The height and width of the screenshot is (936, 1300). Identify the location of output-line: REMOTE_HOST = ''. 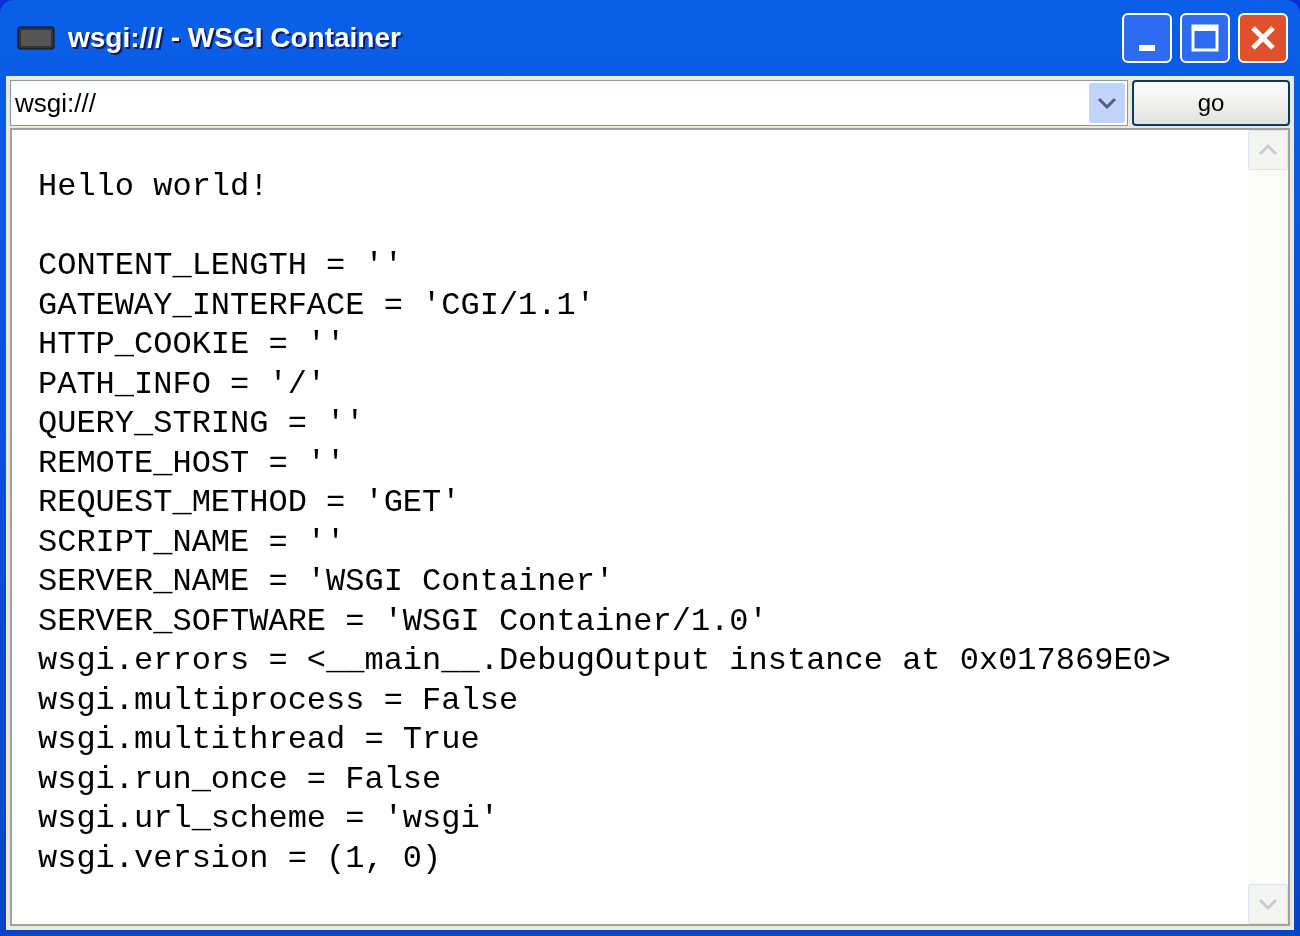
(192, 463).